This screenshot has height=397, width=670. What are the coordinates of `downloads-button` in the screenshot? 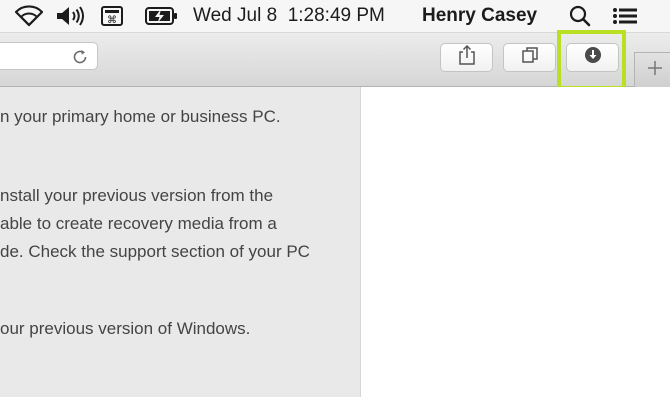 It's located at (592, 57).